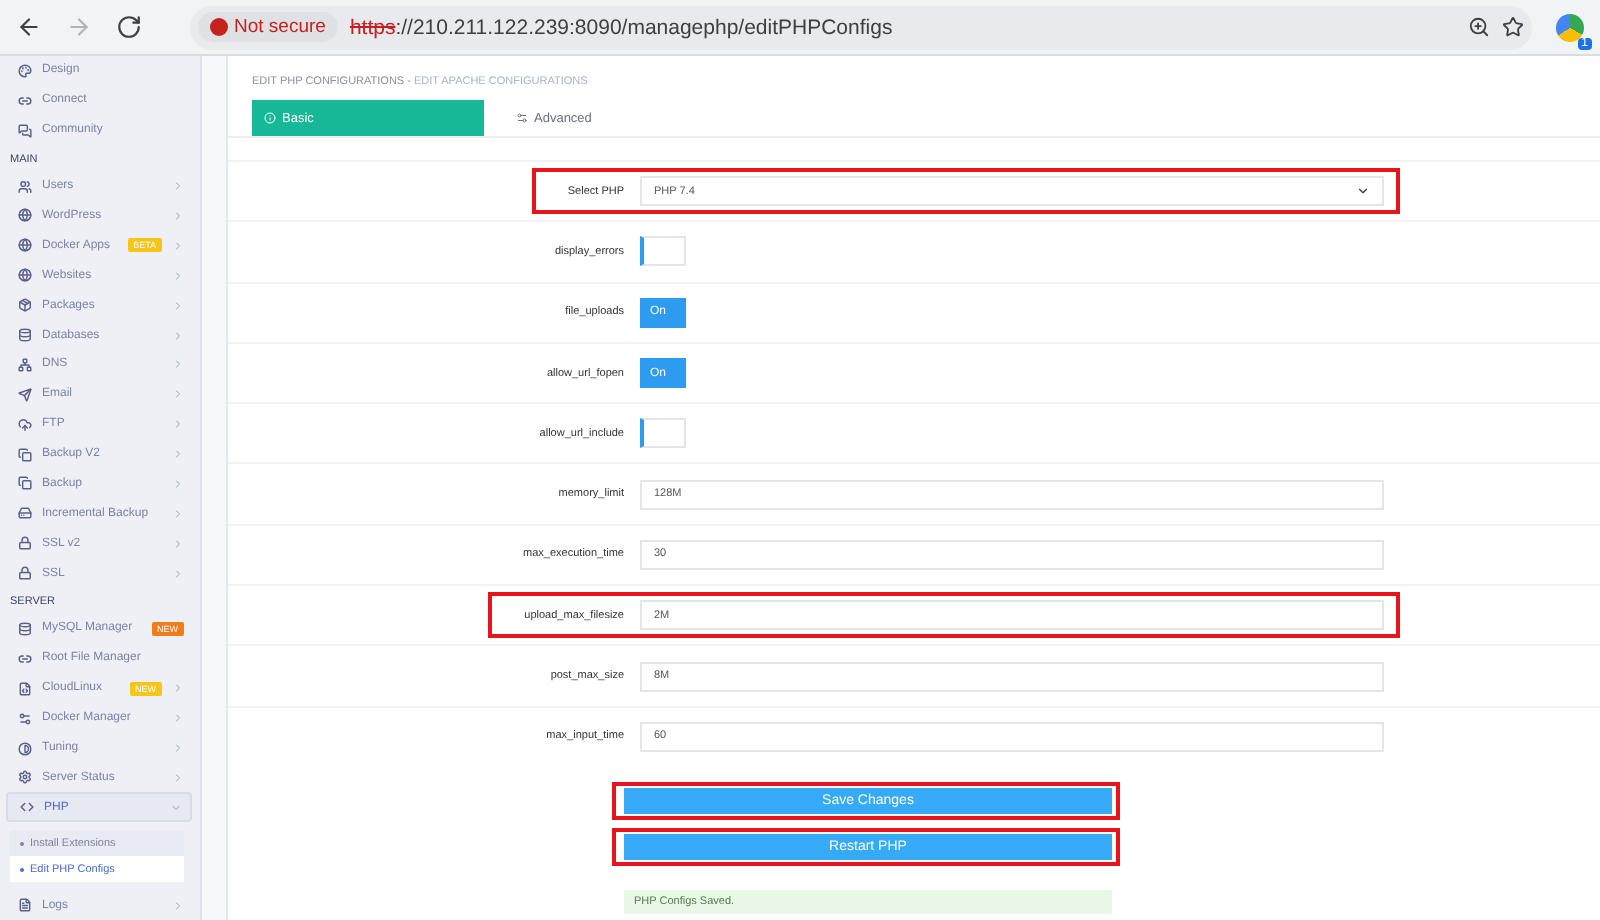 This screenshot has width=1600, height=920. What do you see at coordinates (25, 130) in the screenshot?
I see `chat-icon` at bounding box center [25, 130].